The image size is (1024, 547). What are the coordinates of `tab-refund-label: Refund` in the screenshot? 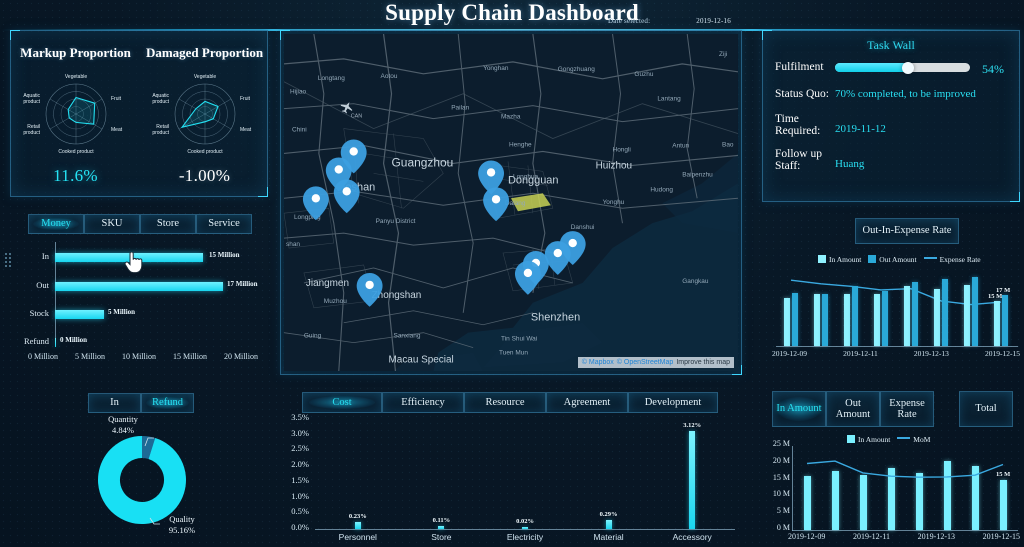 It's located at (167, 403).